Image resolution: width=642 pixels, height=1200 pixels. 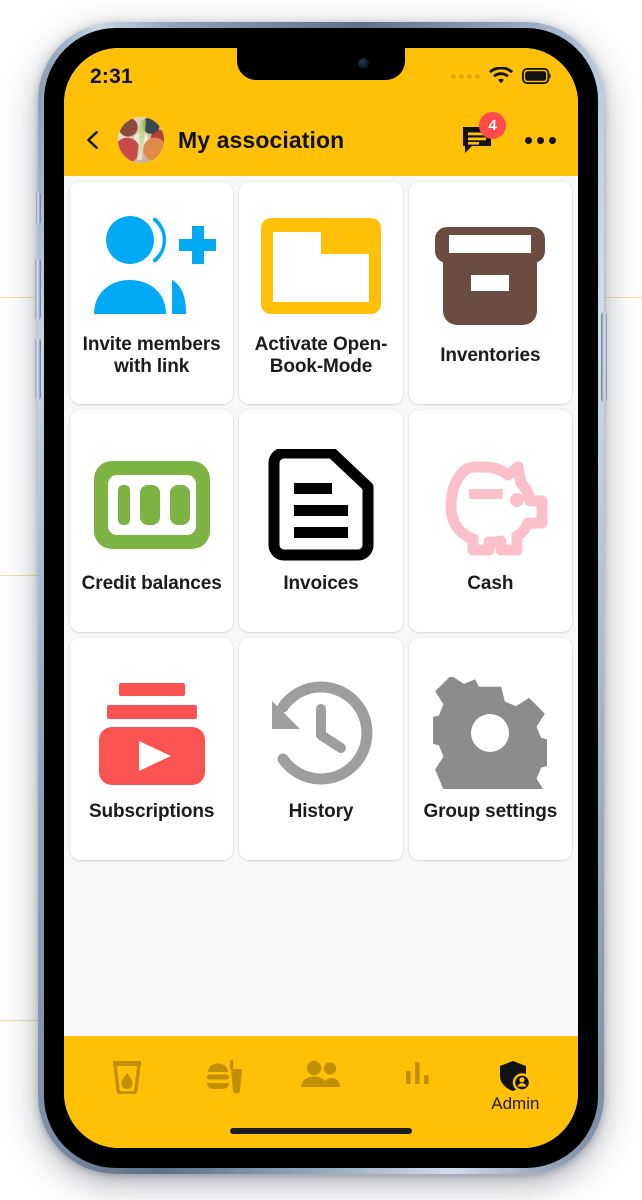 What do you see at coordinates (141, 140) in the screenshot?
I see `avatar` at bounding box center [141, 140].